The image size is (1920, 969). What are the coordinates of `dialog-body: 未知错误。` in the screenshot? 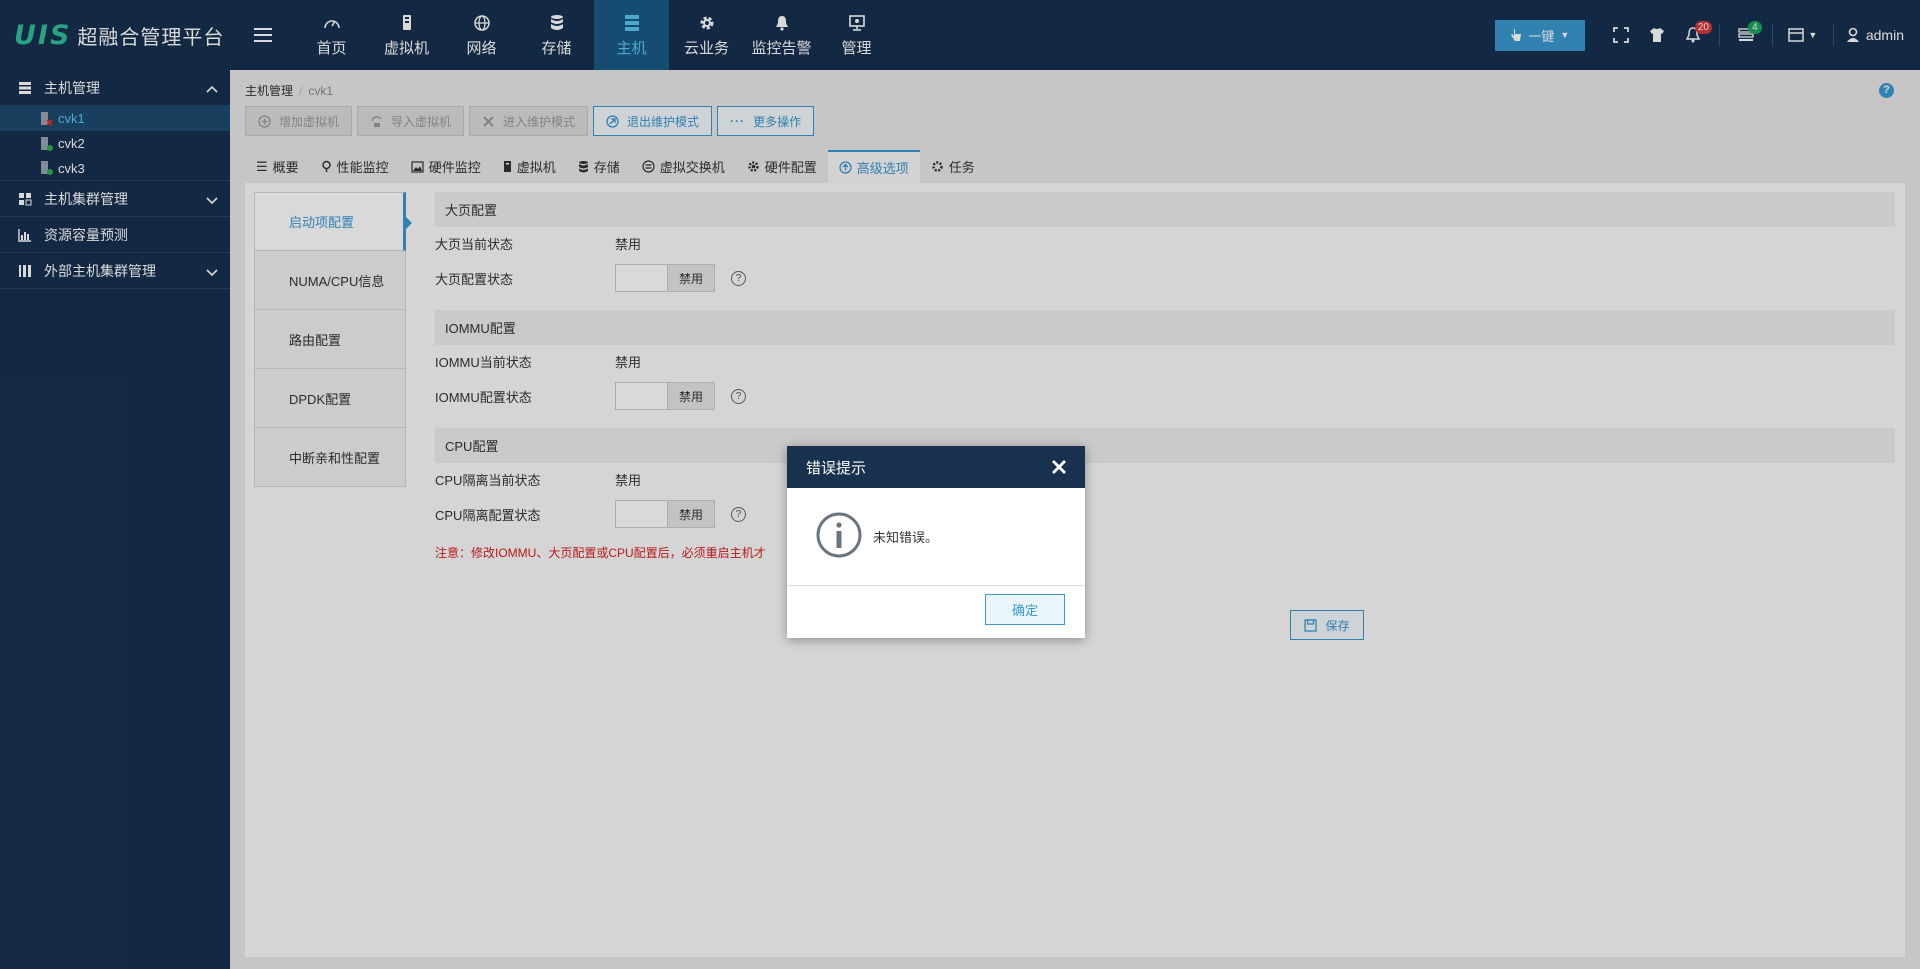 It's located at (936, 537).